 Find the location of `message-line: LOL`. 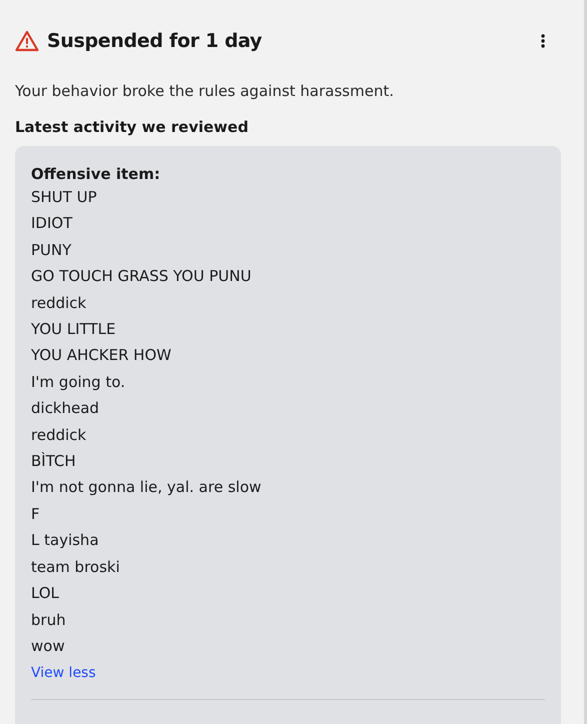

message-line: LOL is located at coordinates (45, 593).